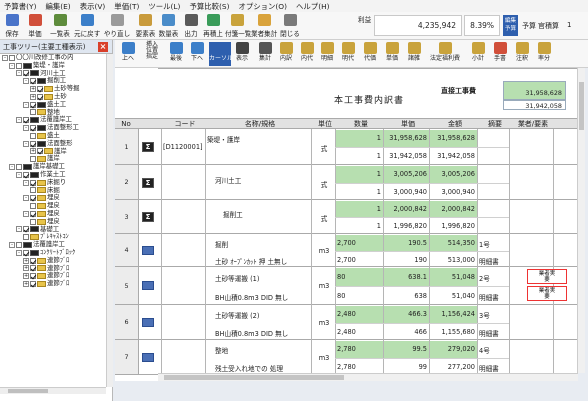 The width and height of the screenshot is (588, 401). Describe the element at coordinates (406, 174) in the screenshot. I see `cell-p1: 3,005,206` at that location.